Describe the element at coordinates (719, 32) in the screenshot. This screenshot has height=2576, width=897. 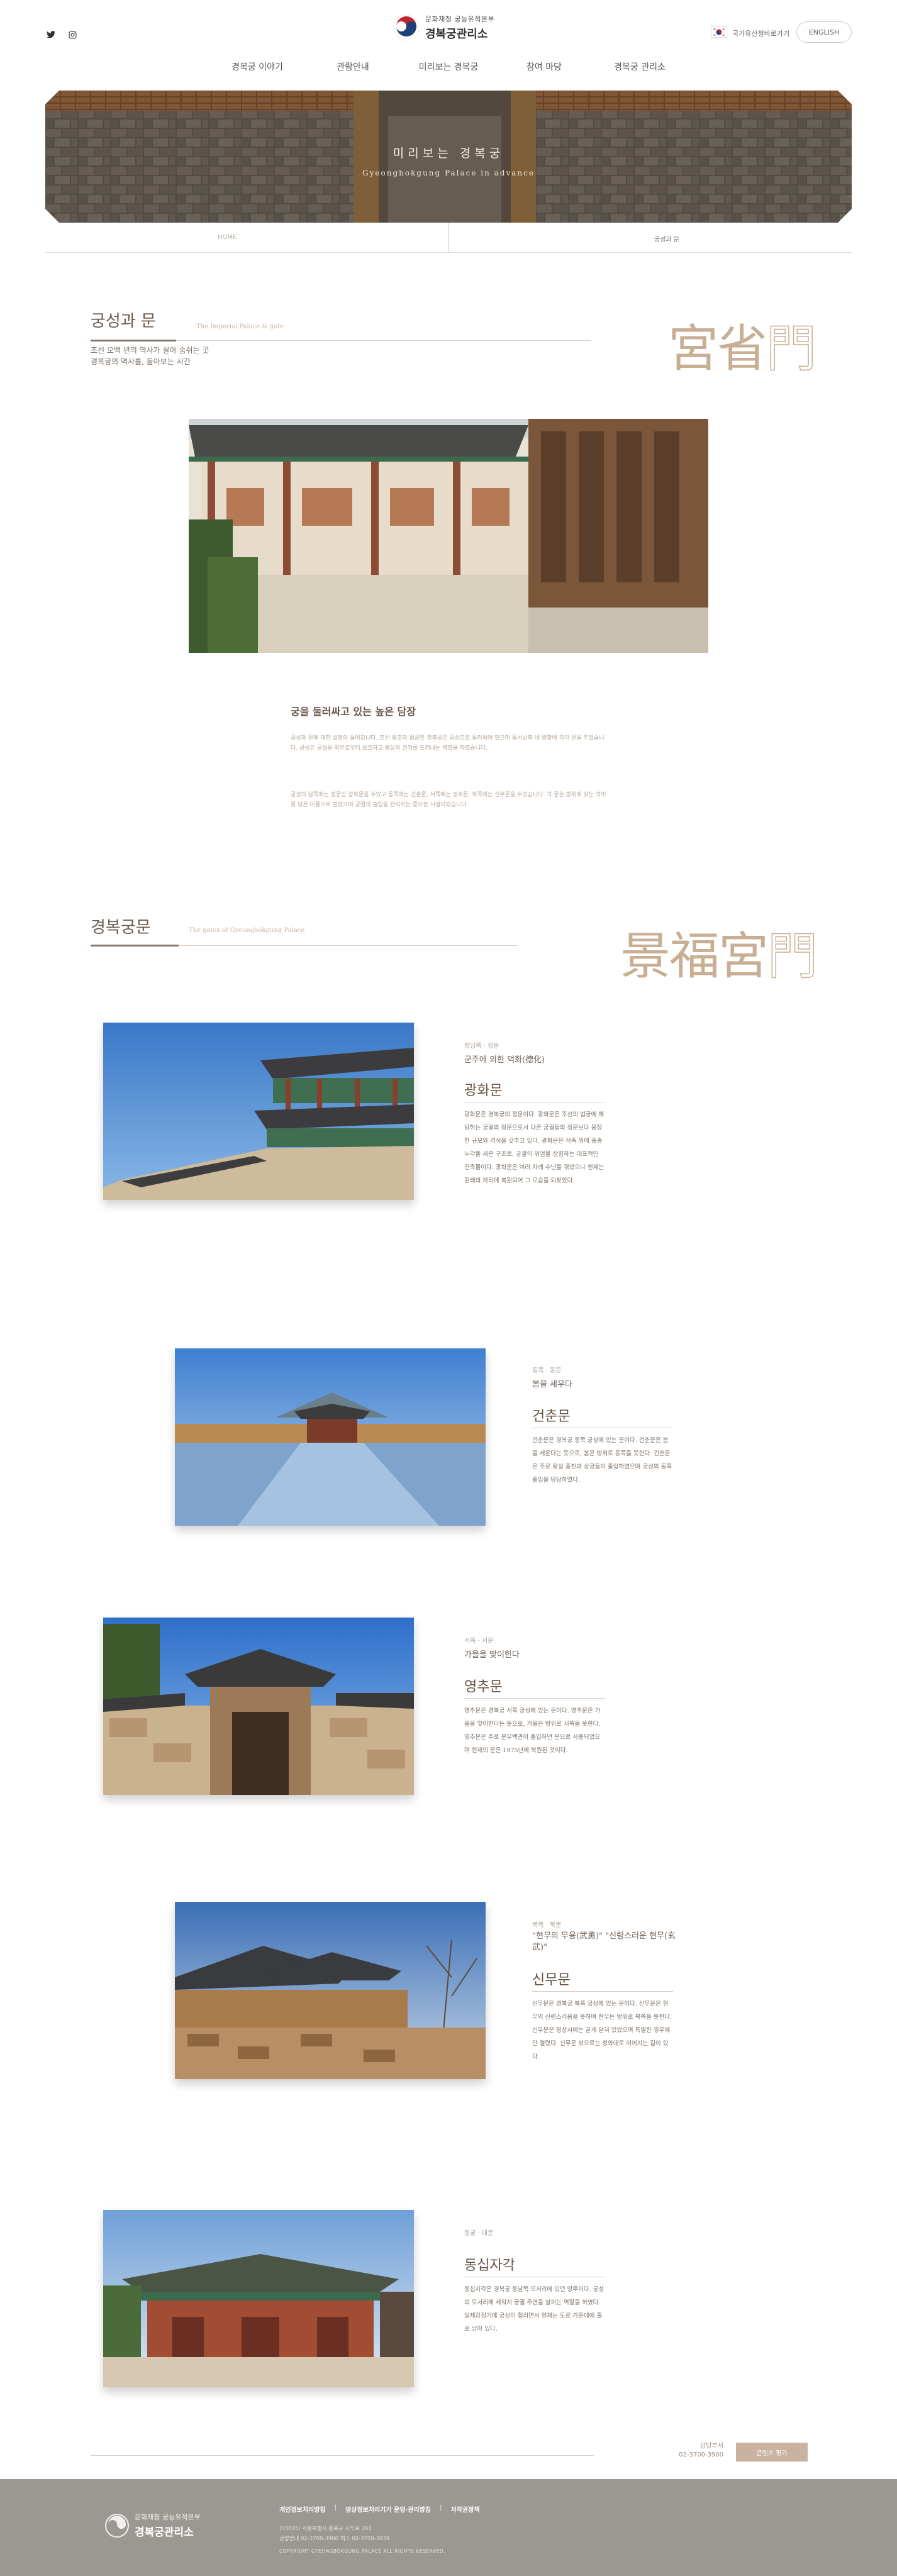
I see `korea-flag-icon` at that location.